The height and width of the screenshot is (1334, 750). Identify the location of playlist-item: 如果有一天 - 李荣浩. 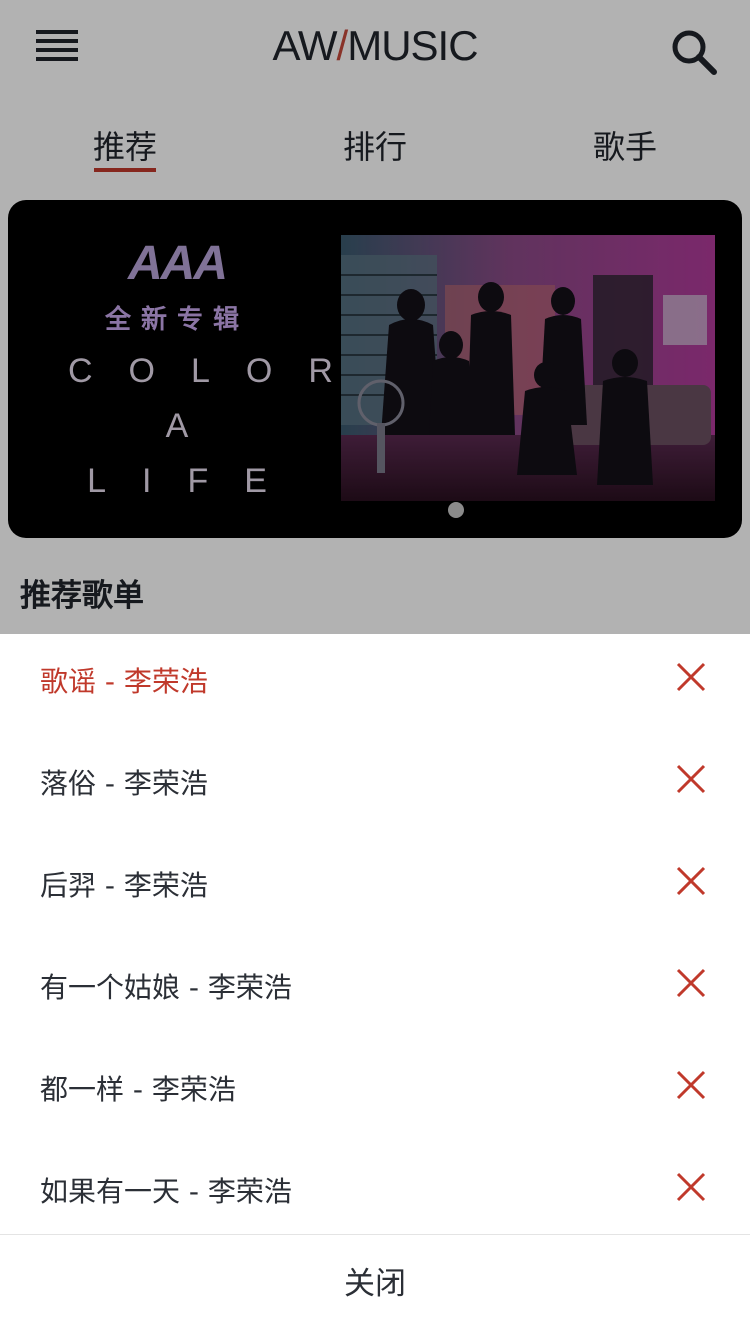
(375, 1195).